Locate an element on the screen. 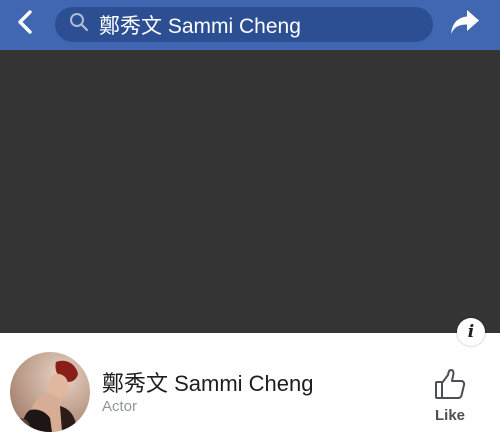  top-navigation-bar: 鄭秀文 Sammi Cheng is located at coordinates (250, 25).